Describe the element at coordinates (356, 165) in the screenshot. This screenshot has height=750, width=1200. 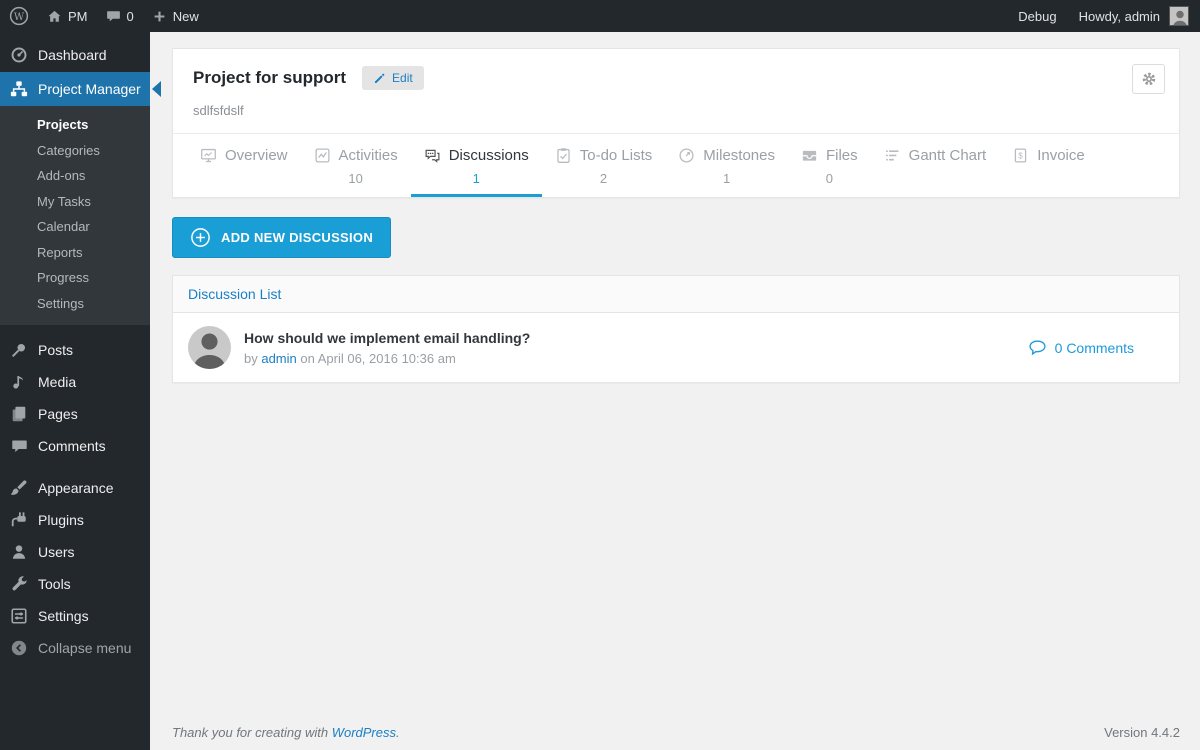
I see `tab-activities: Activities 10` at that location.